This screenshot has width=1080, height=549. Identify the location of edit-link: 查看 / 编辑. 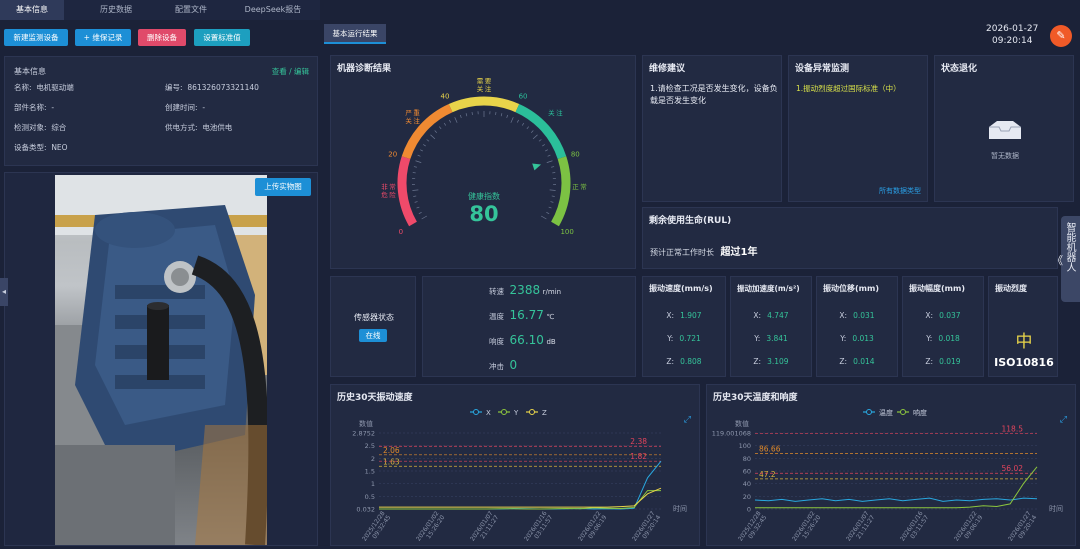
(290, 71).